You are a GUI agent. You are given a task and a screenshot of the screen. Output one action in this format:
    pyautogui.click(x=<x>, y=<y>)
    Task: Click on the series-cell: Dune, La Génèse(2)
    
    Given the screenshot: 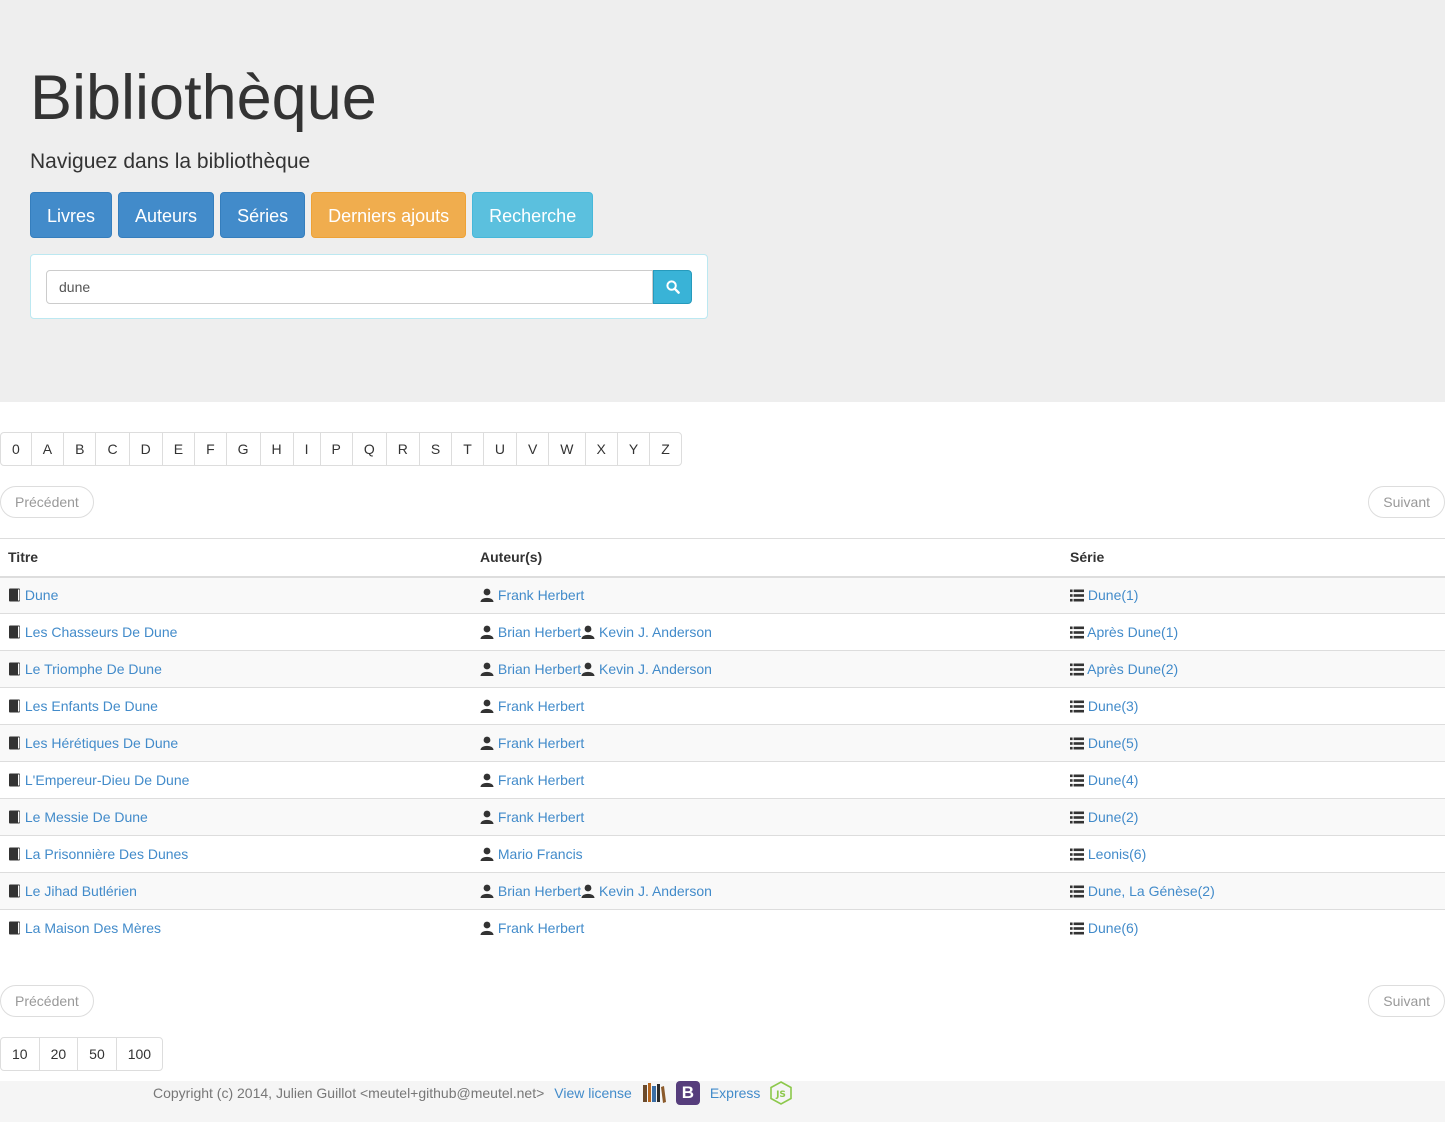 What is the action you would take?
    pyautogui.click(x=1253, y=891)
    